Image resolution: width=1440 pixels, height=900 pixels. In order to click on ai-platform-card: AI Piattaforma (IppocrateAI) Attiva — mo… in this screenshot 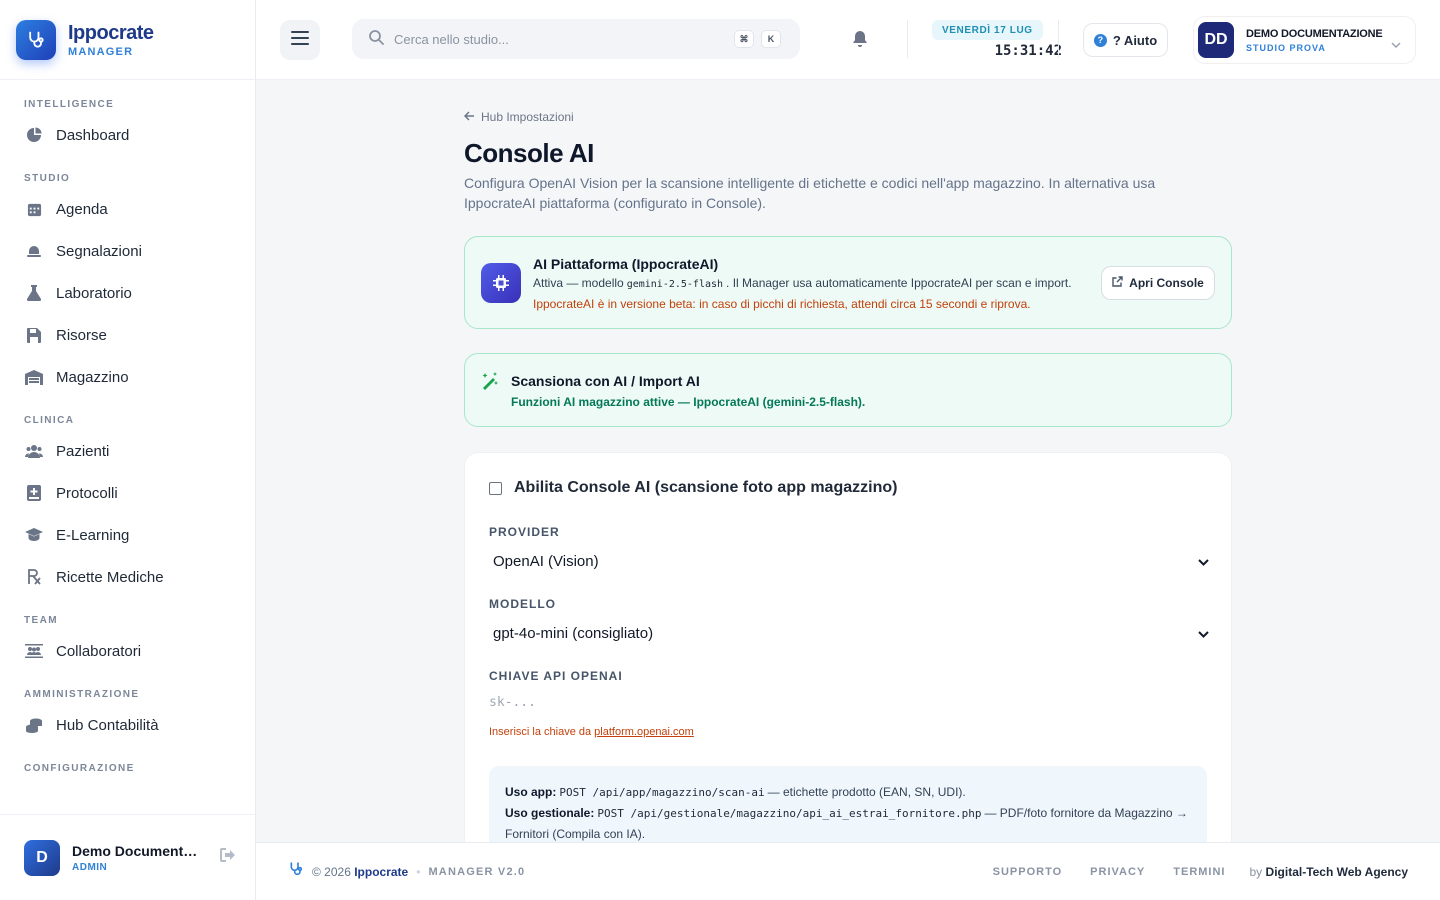, I will do `click(848, 282)`.